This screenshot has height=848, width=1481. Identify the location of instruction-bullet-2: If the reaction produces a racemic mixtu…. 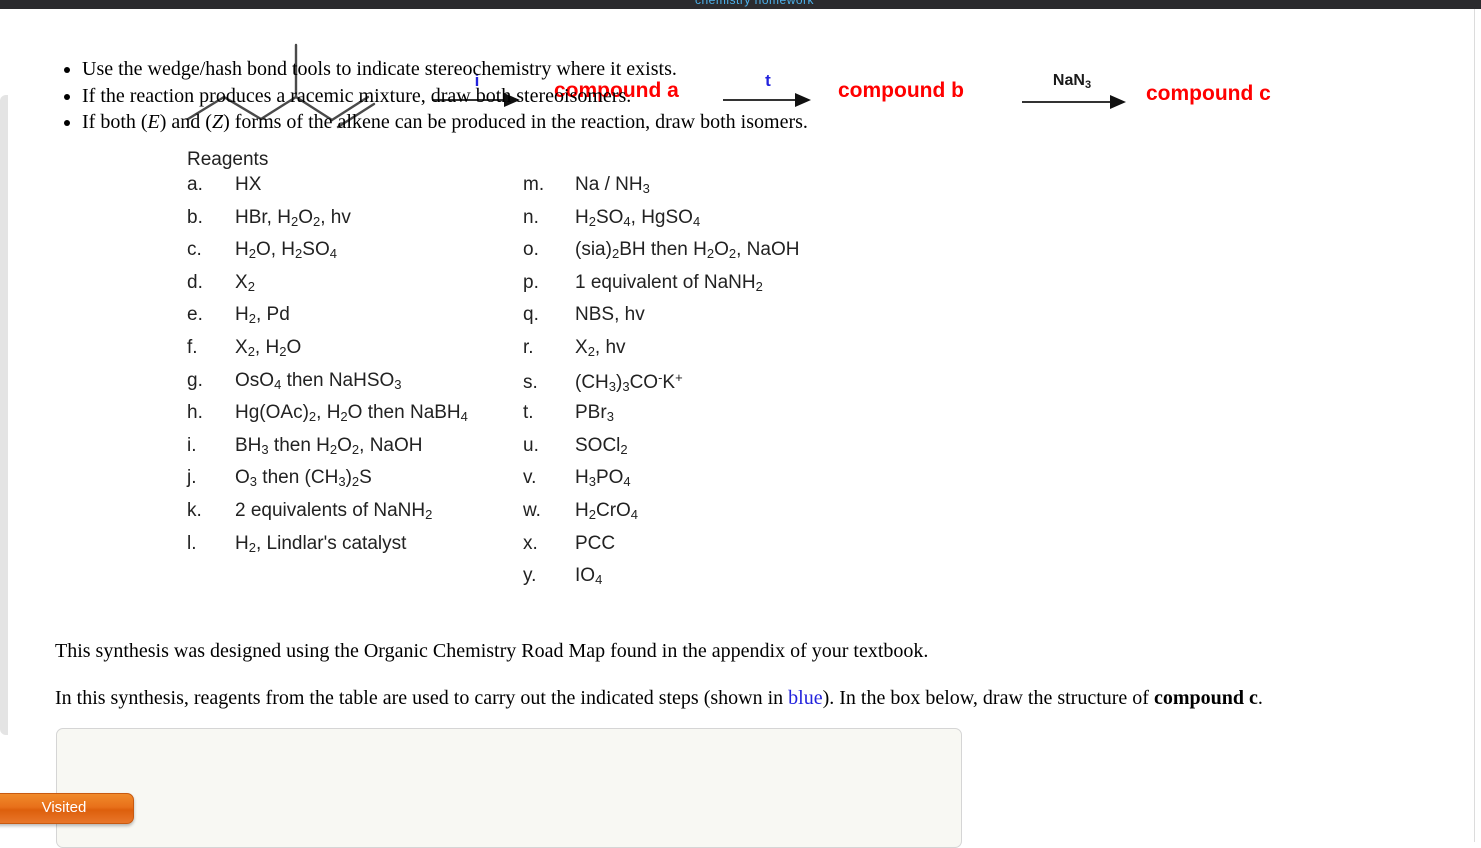
(445, 96).